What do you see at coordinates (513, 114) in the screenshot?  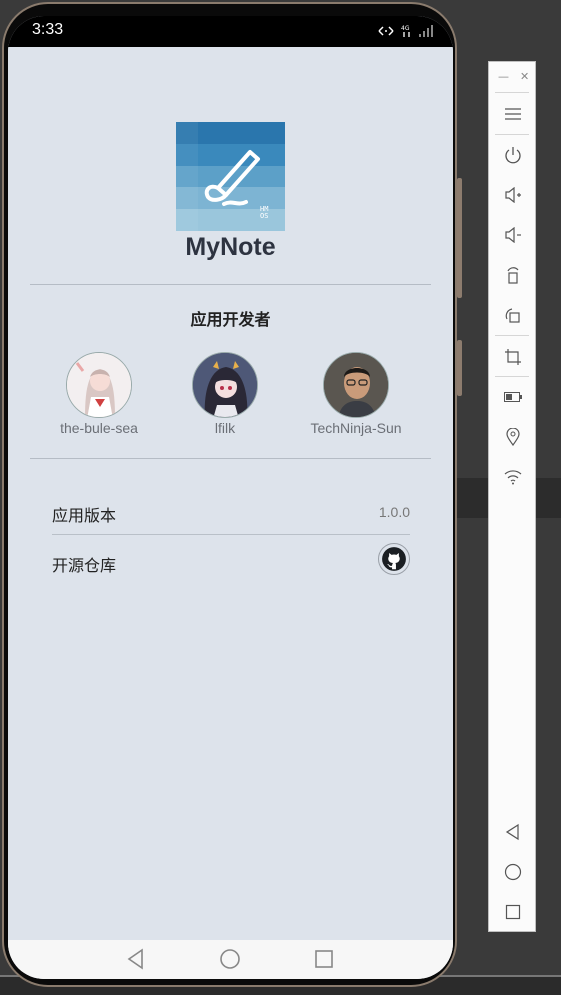 I see `menu-icon` at bounding box center [513, 114].